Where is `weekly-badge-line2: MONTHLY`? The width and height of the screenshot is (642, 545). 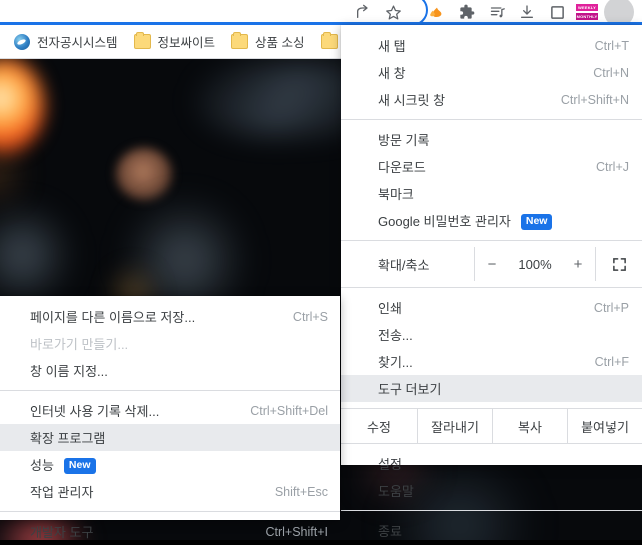 weekly-badge-line2: MONTHLY is located at coordinates (587, 16).